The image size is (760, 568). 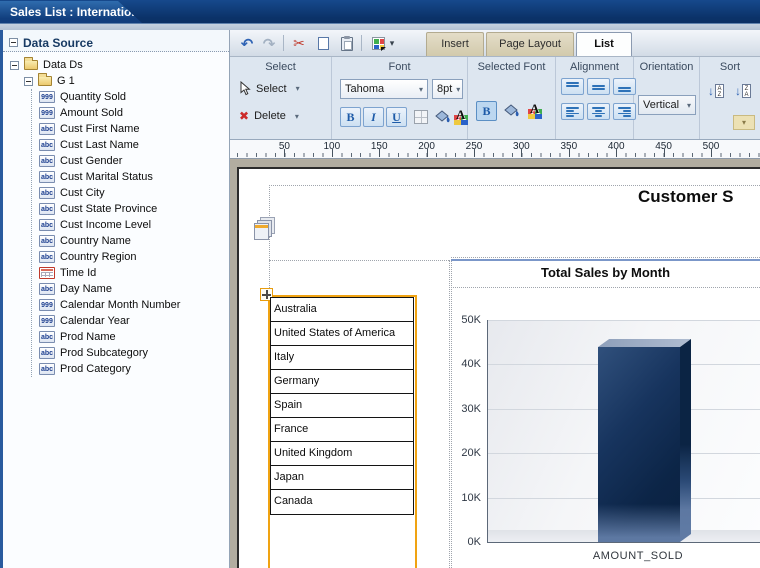 What do you see at coordinates (130, 305) in the screenshot?
I see `tree-field-calendar-month-number: 999 Calendar Month Number` at bounding box center [130, 305].